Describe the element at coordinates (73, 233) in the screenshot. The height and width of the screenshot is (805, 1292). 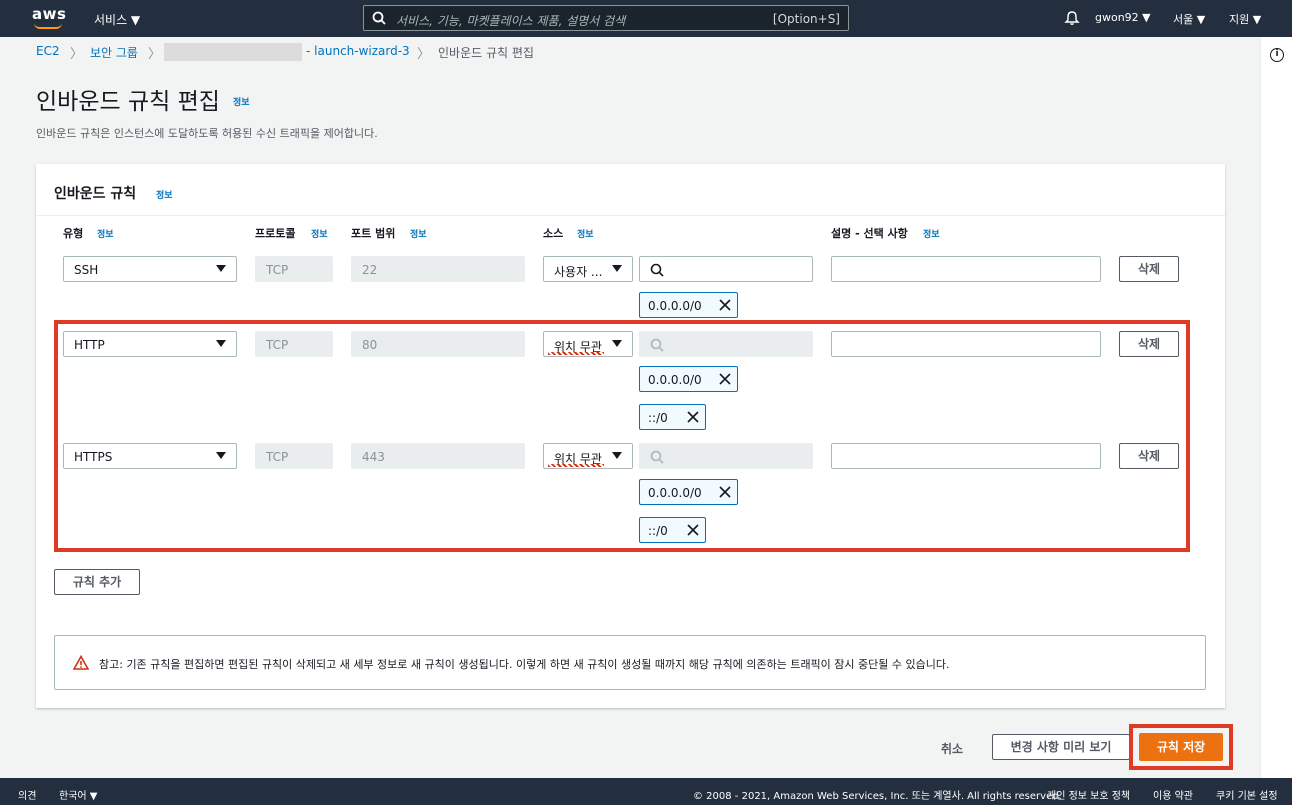
I see `col-type: 유형` at that location.